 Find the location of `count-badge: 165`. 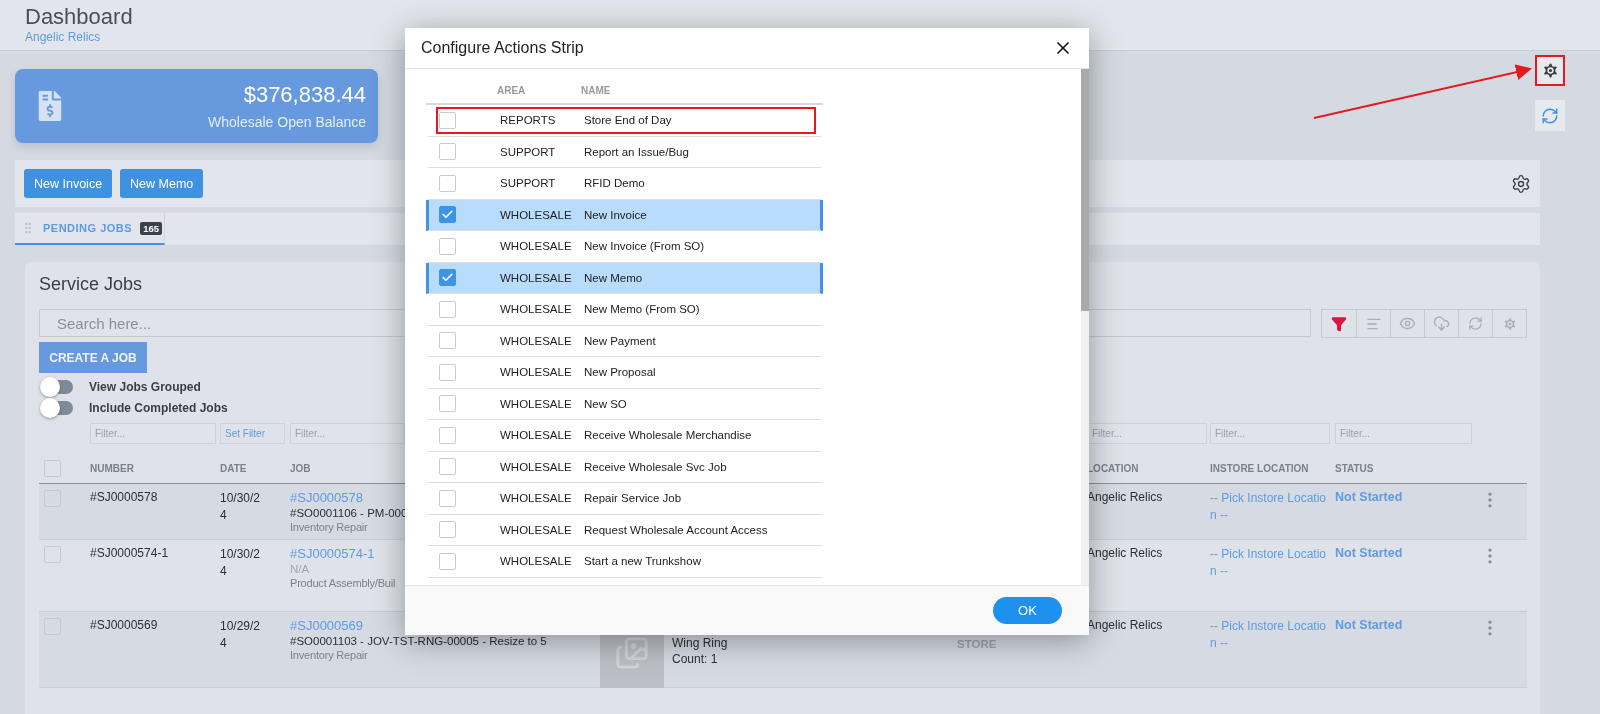

count-badge: 165 is located at coordinates (151, 228).